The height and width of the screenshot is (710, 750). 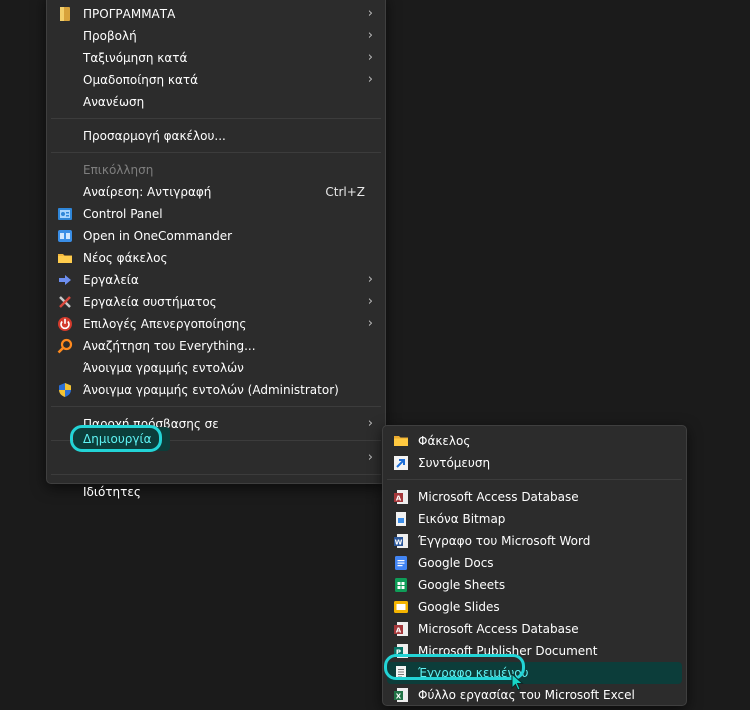 What do you see at coordinates (110, 36) in the screenshot?
I see `menu-item-label: Προβολή` at bounding box center [110, 36].